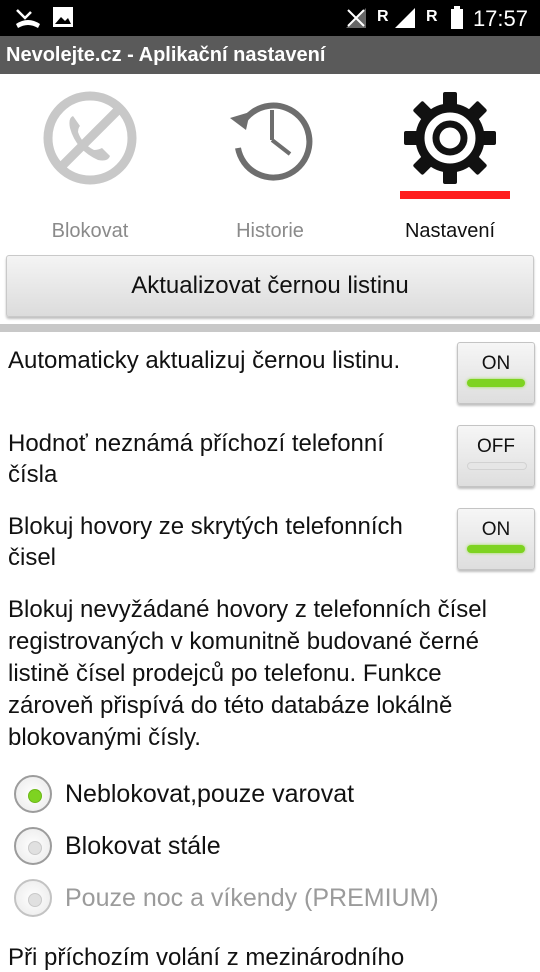  Describe the element at coordinates (90, 138) in the screenshot. I see `blocked-call-icon` at that location.